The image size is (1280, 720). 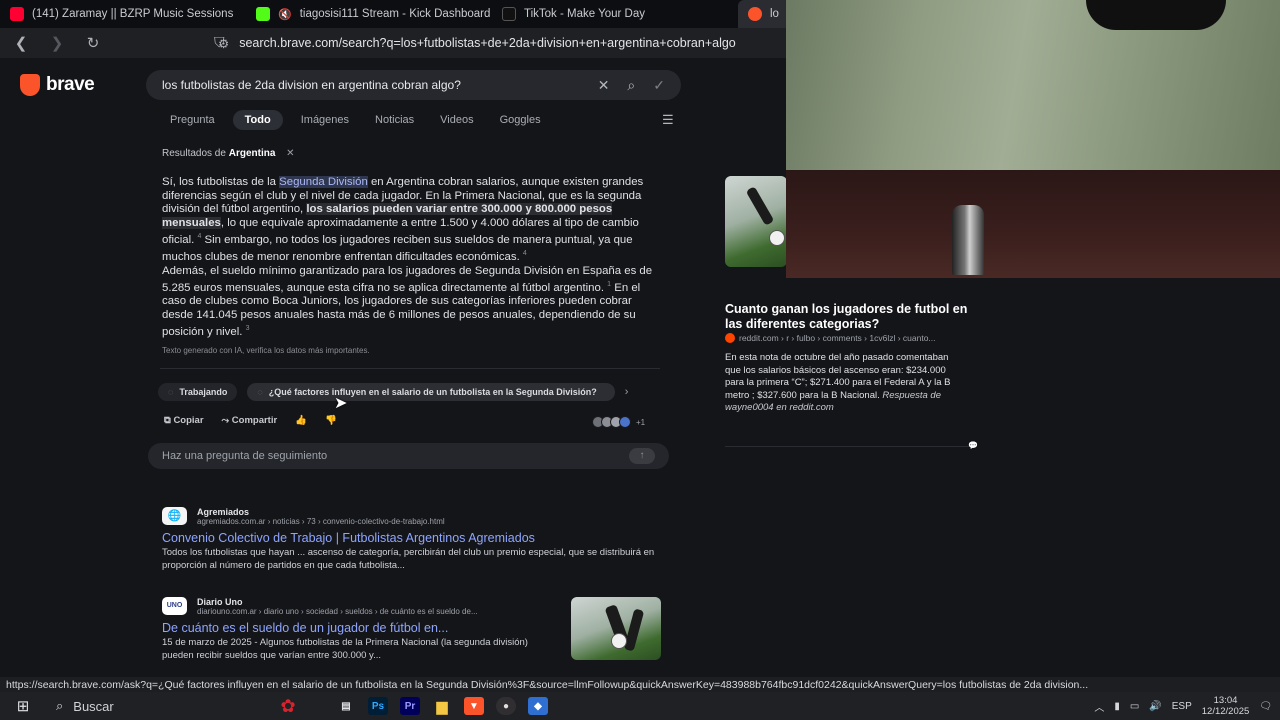 What do you see at coordinates (456, 120) in the screenshot?
I see `tab-videos: Videos` at bounding box center [456, 120].